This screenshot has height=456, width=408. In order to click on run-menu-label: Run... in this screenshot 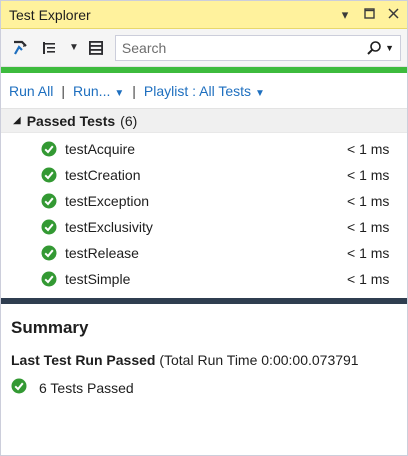, I will do `click(92, 90)`.